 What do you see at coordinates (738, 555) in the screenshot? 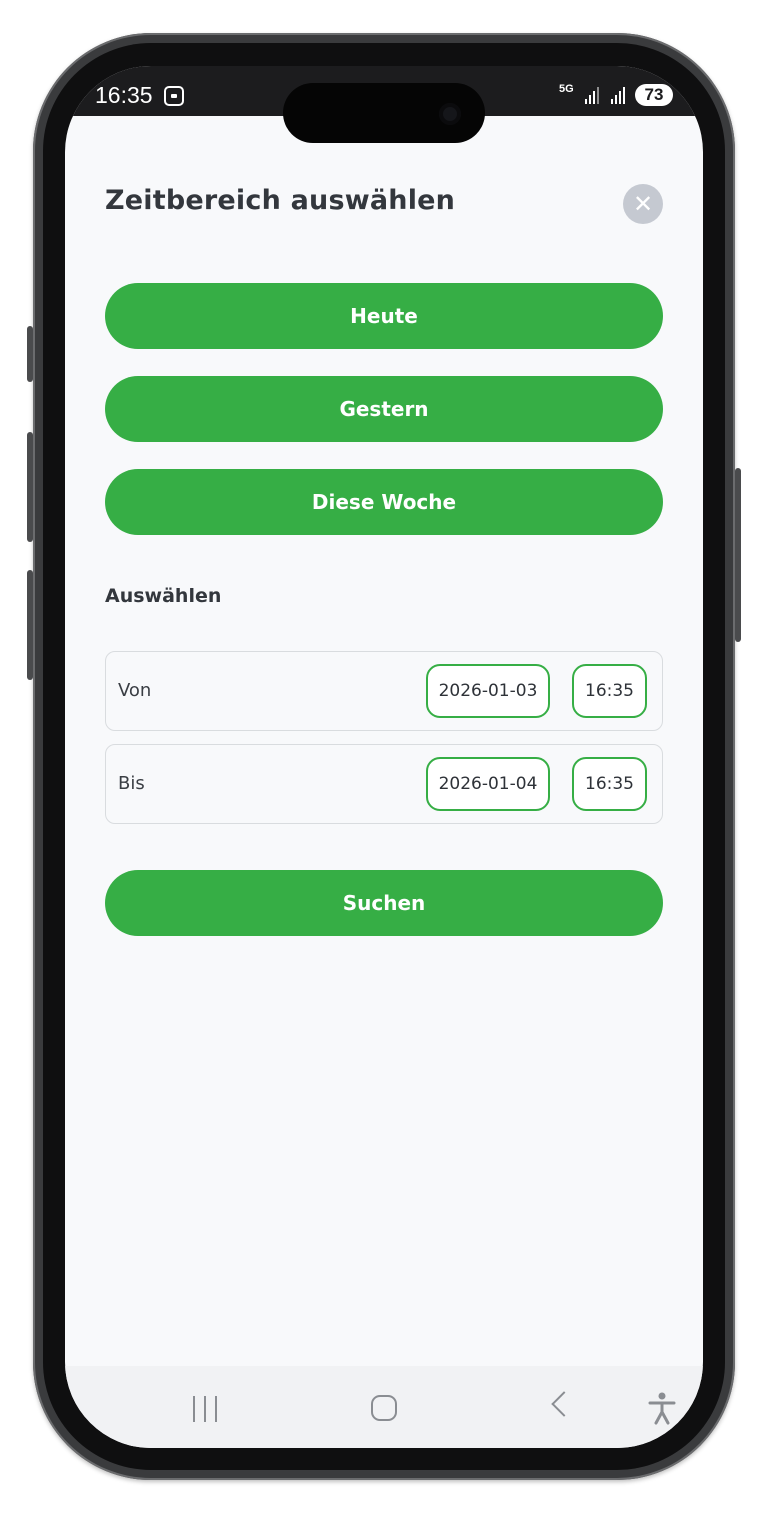
I see `phone-power-button` at bounding box center [738, 555].